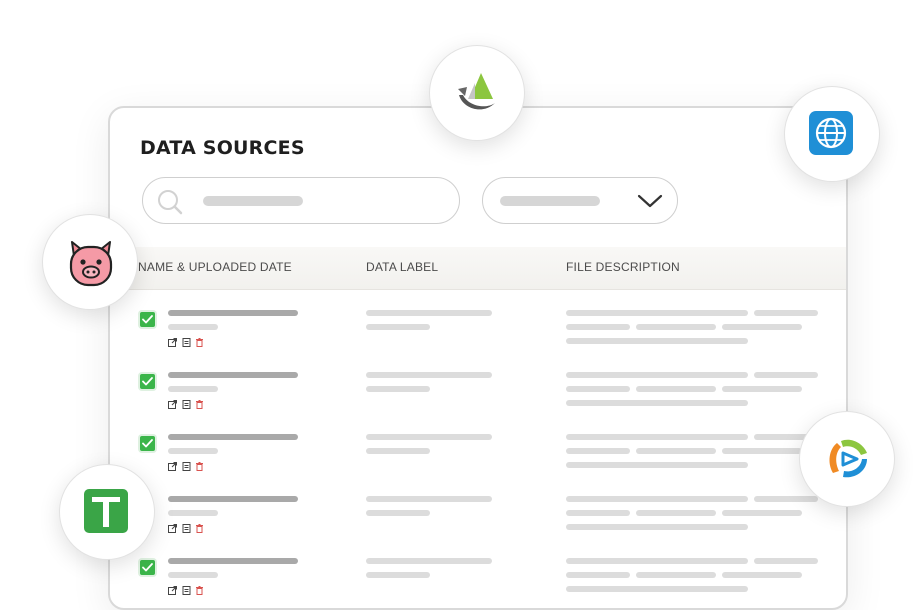  What do you see at coordinates (215, 267) in the screenshot?
I see `column-header-name: NAME & UPLOADED DATE` at bounding box center [215, 267].